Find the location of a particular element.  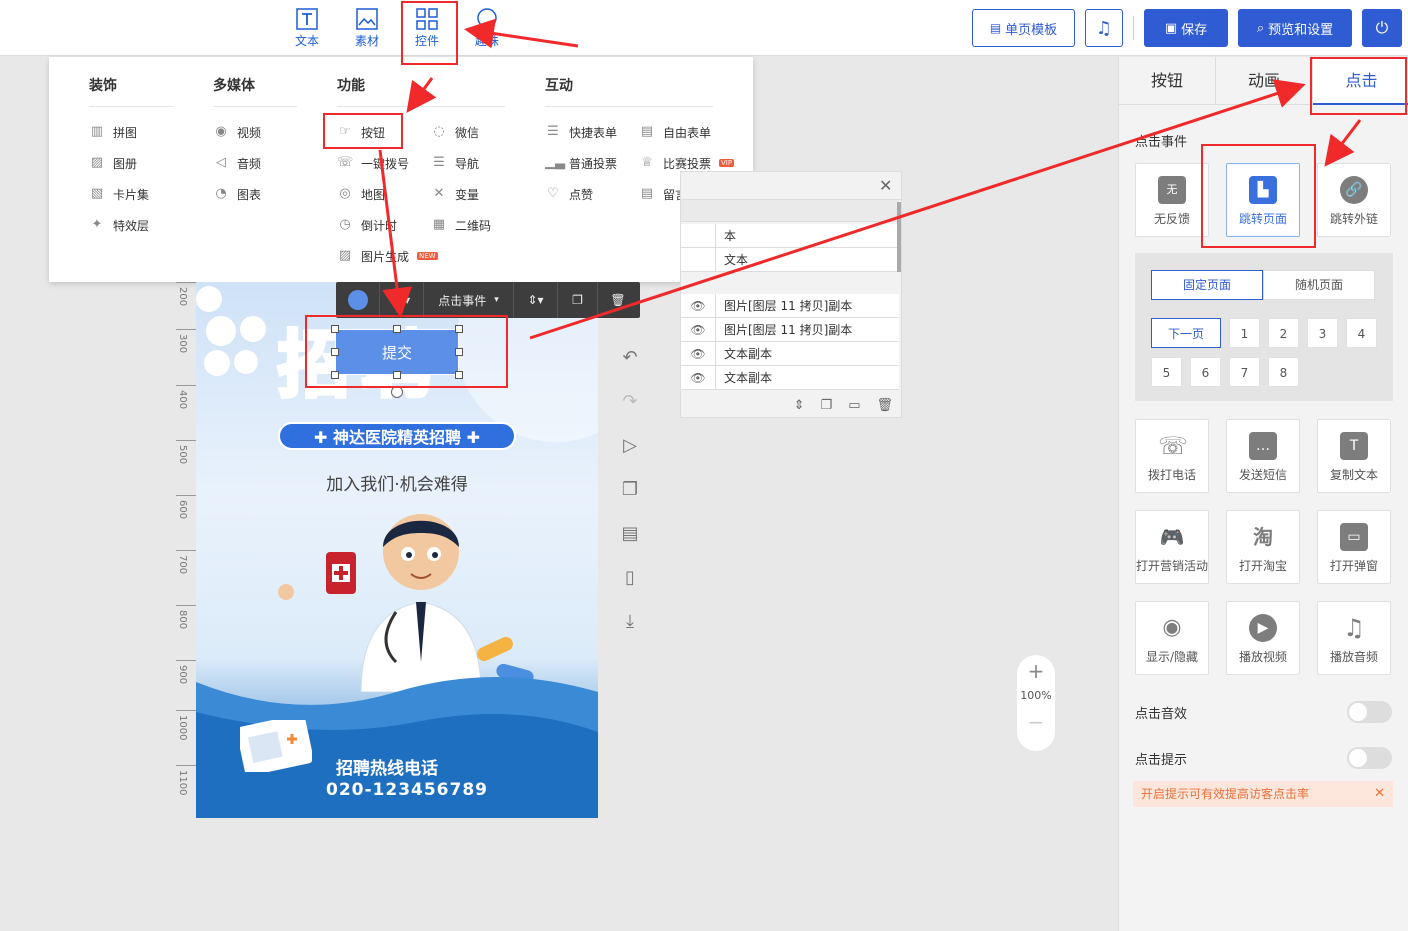

page-number: 1 is located at coordinates (1244, 333).